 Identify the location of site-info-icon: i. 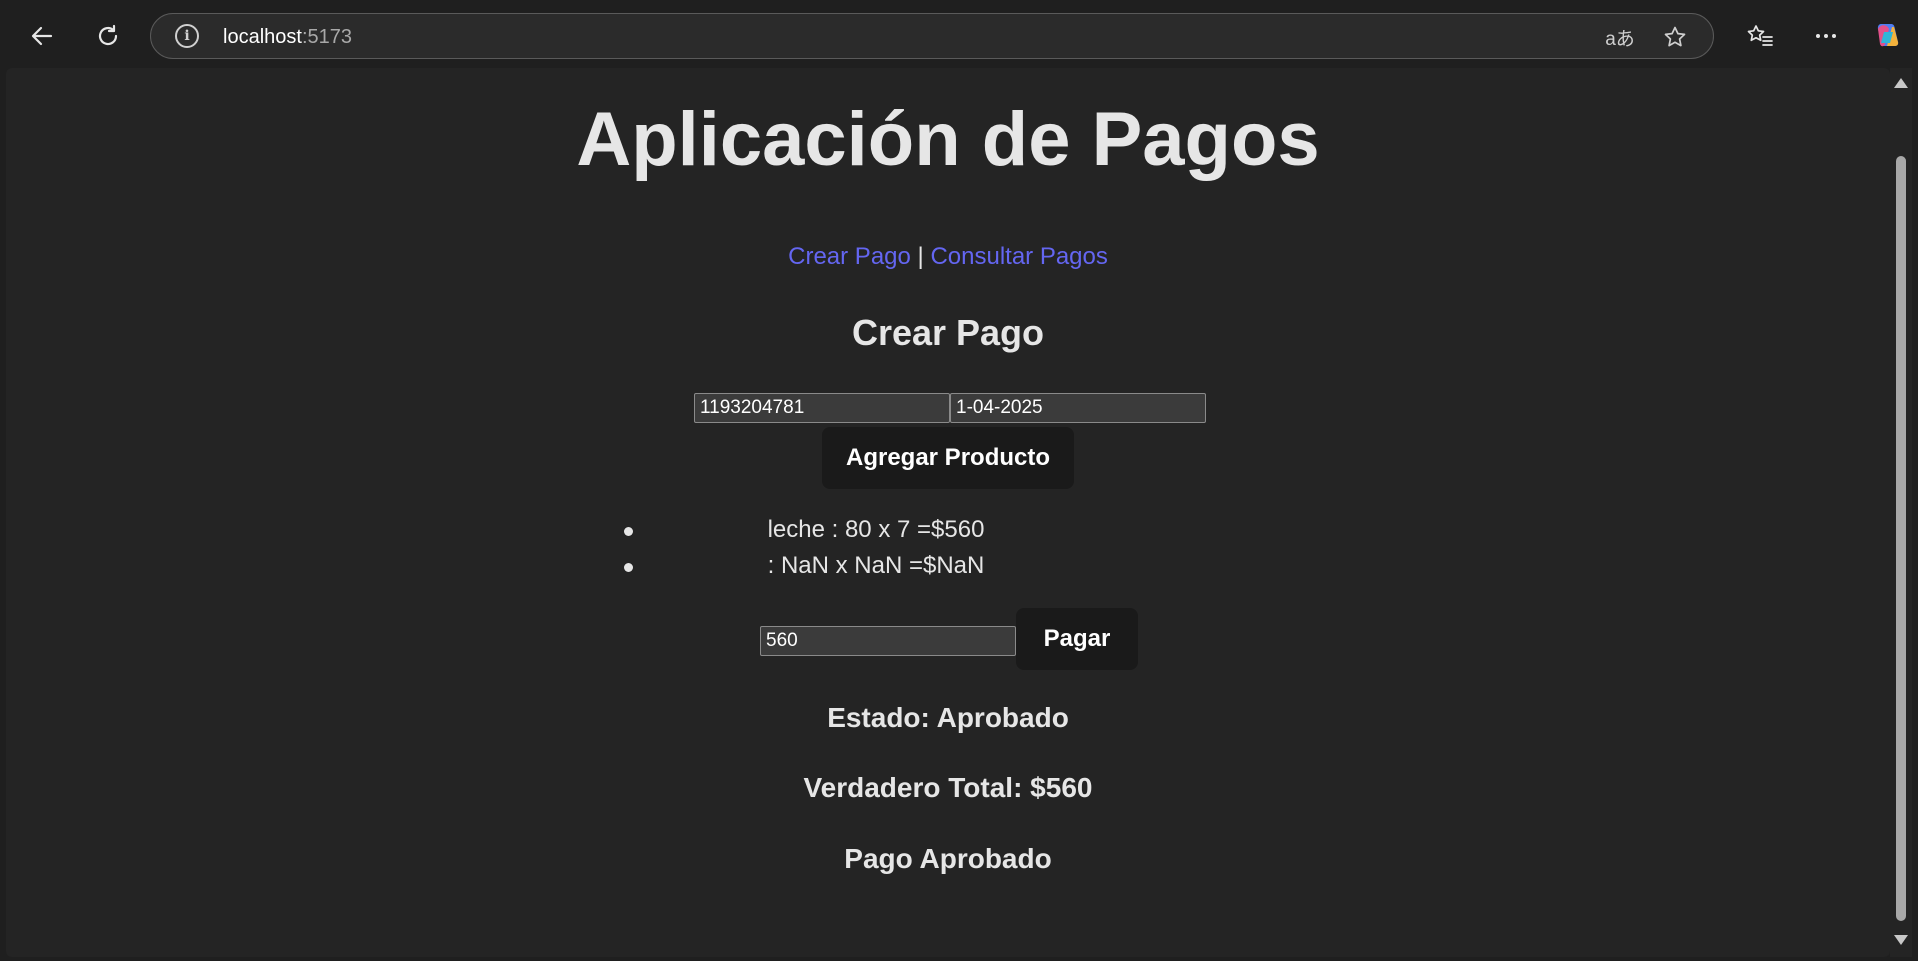
(187, 36).